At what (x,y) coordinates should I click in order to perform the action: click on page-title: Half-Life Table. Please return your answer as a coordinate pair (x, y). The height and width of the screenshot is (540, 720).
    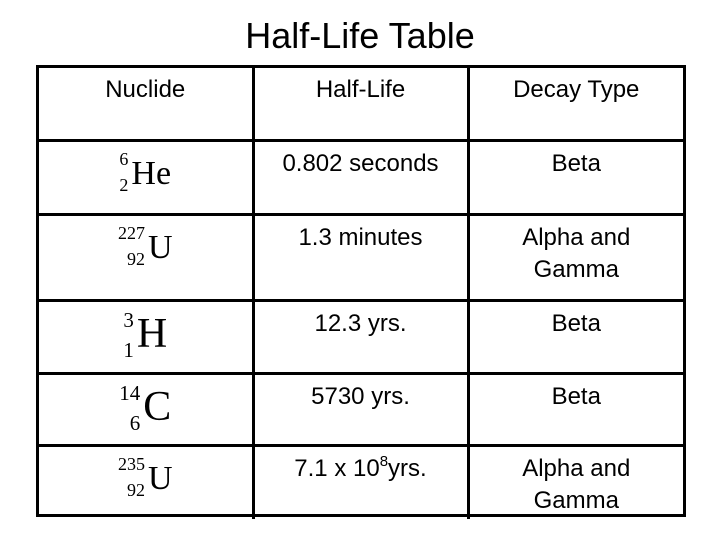
    Looking at the image, I should click on (360, 35).